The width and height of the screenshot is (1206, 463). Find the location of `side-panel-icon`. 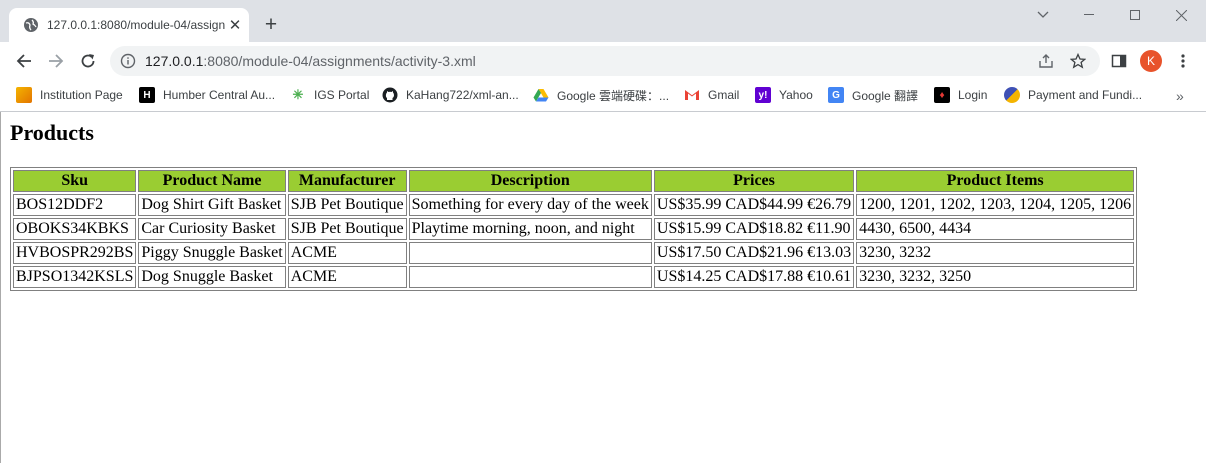

side-panel-icon is located at coordinates (1119, 61).